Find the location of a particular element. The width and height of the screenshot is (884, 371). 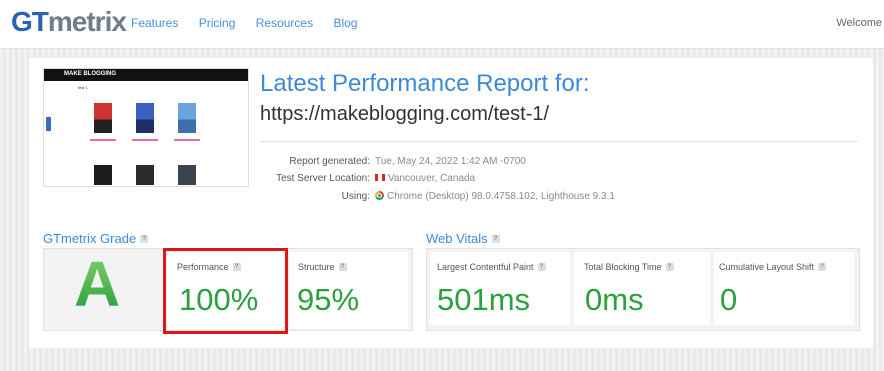

chrome-icon is located at coordinates (379, 195).